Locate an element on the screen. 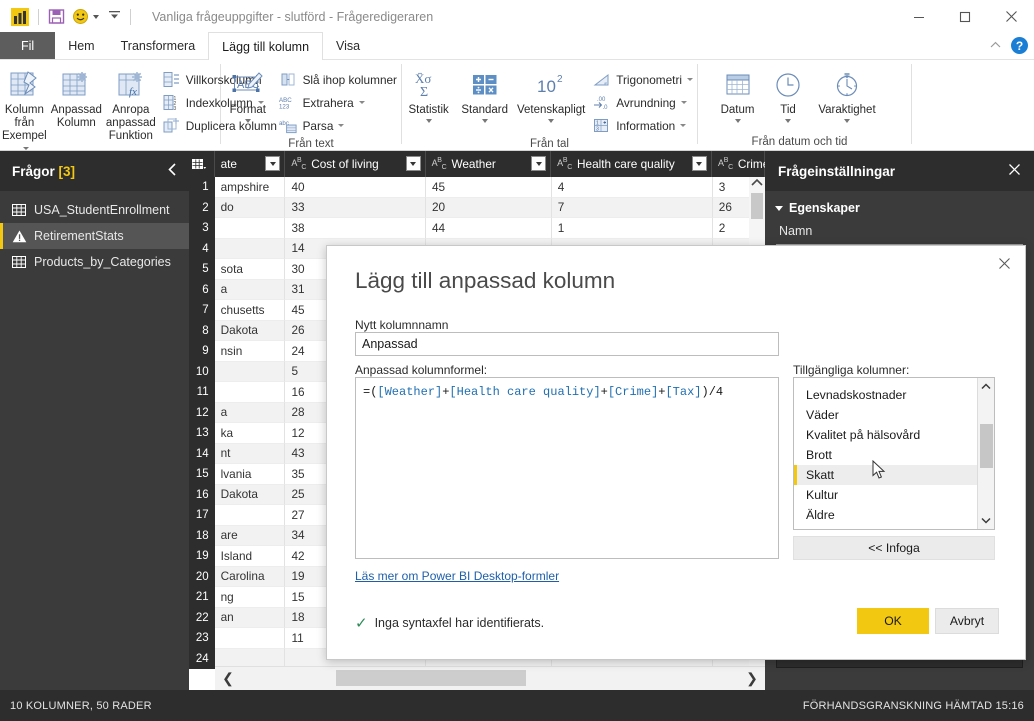 Image resolution: width=1034 pixels, height=721 pixels. ribbon-button-sla-ihop-kolumner: Slå ihop kolumner is located at coordinates (338, 79).